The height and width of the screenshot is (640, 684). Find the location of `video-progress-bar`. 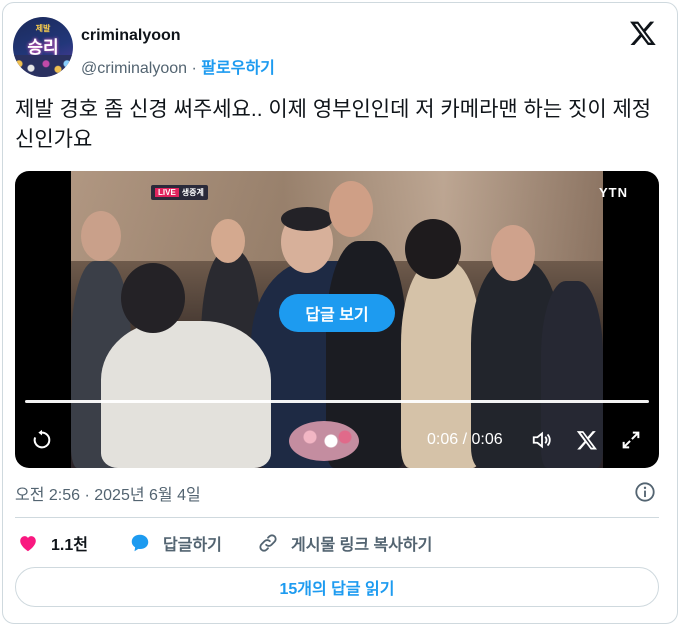

video-progress-bar is located at coordinates (337, 401).